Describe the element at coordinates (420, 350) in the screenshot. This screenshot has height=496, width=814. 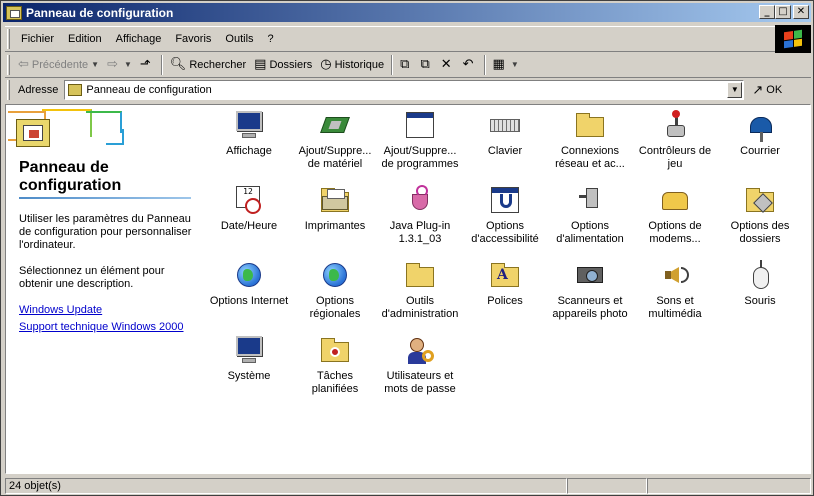
I see `users-icon` at that location.